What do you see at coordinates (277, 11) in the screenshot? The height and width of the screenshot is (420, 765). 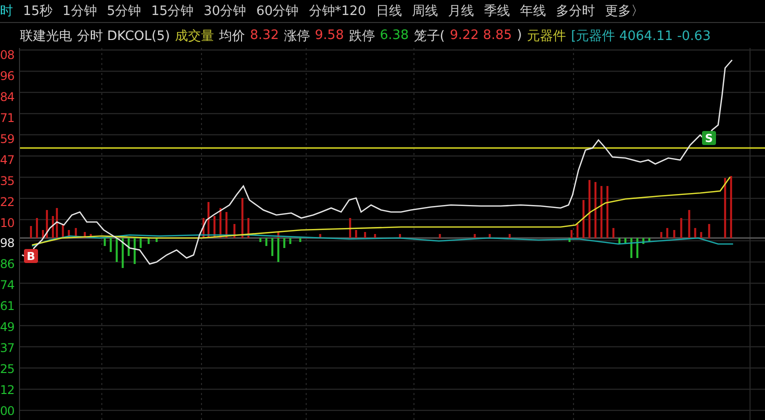 I see `period-tab: 60分钟` at bounding box center [277, 11].